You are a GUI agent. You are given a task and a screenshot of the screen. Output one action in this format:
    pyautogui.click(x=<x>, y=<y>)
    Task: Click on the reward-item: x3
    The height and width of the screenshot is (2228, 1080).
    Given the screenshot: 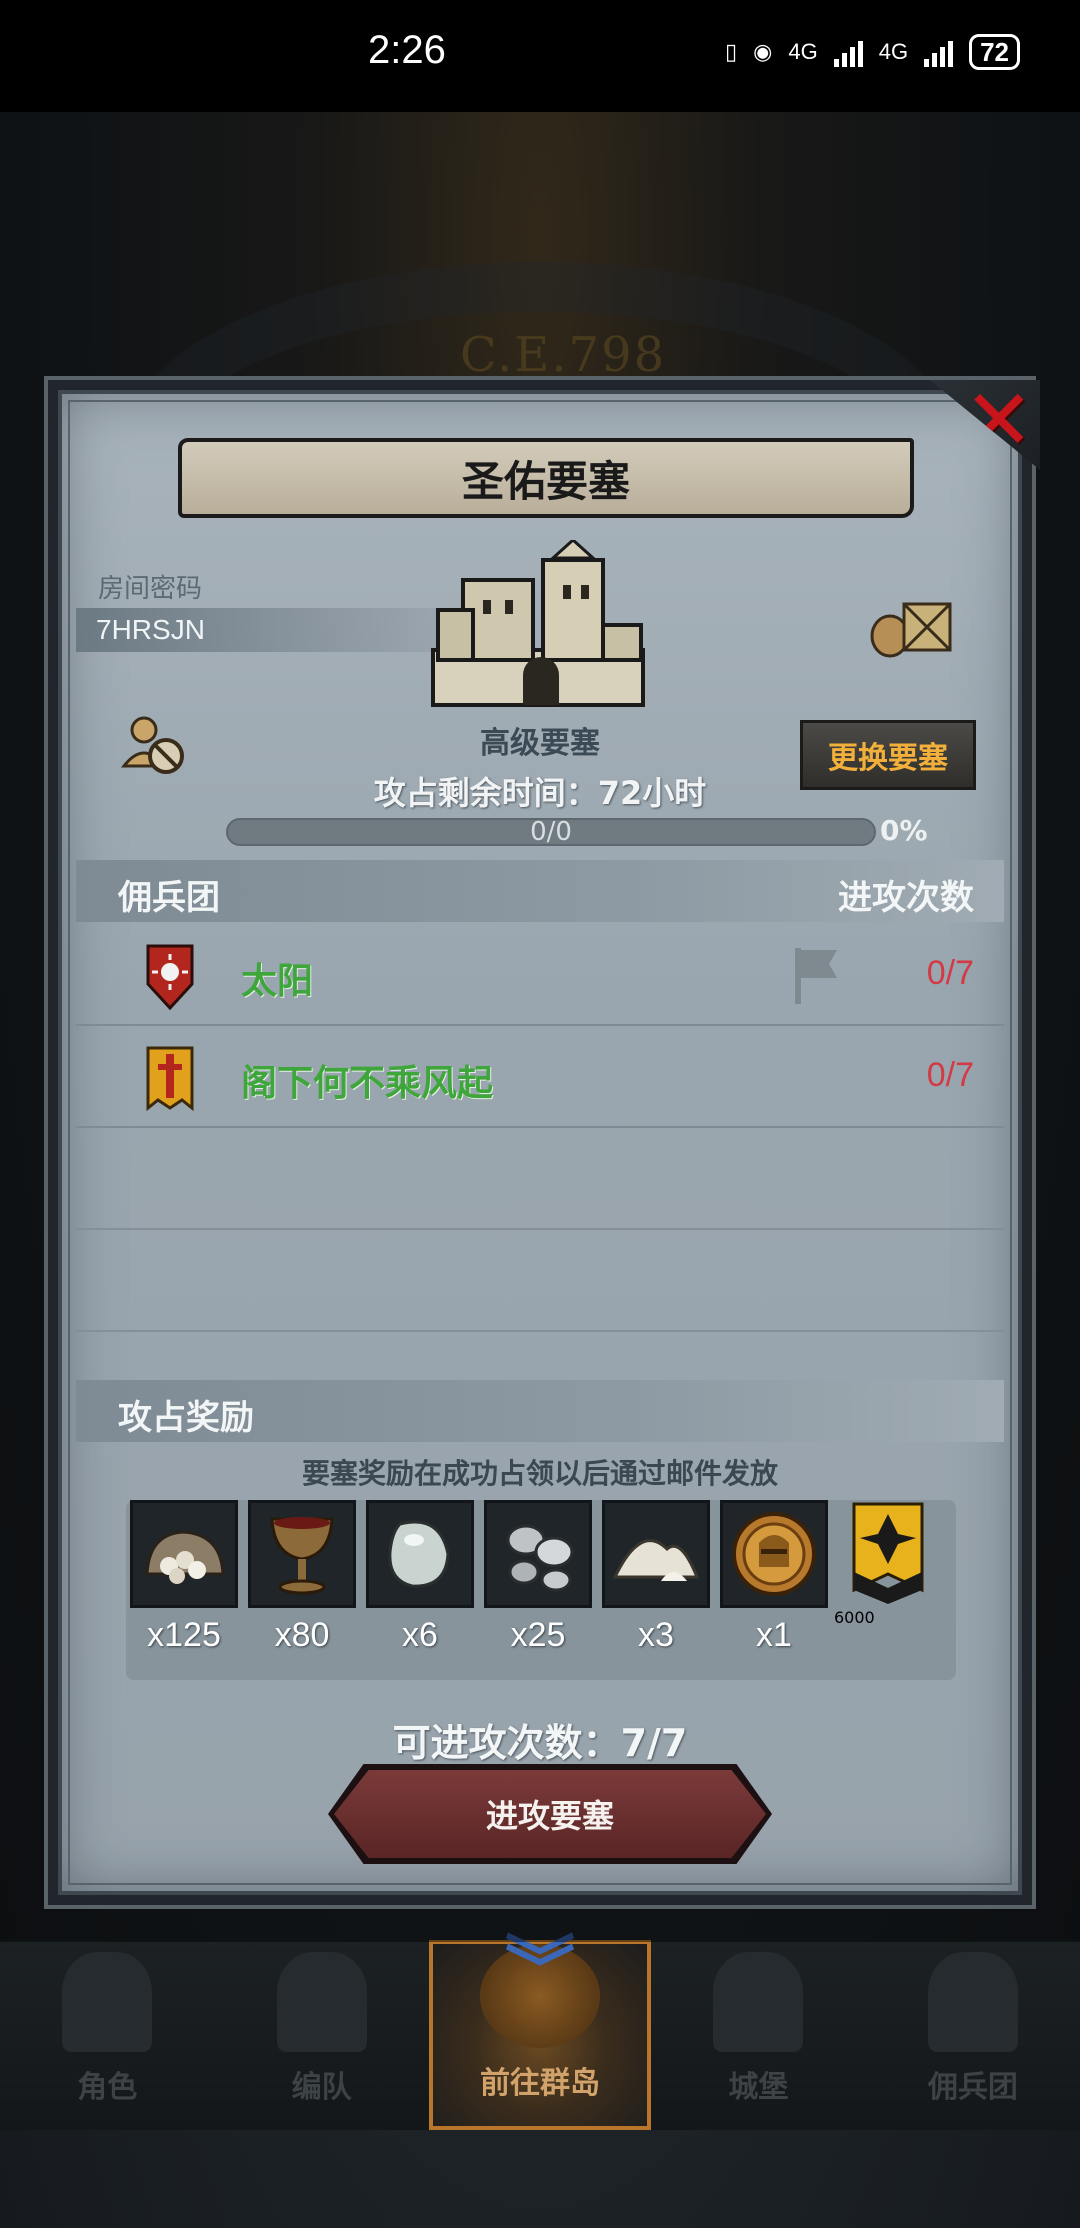 What is the action you would take?
    pyautogui.click(x=656, y=1577)
    